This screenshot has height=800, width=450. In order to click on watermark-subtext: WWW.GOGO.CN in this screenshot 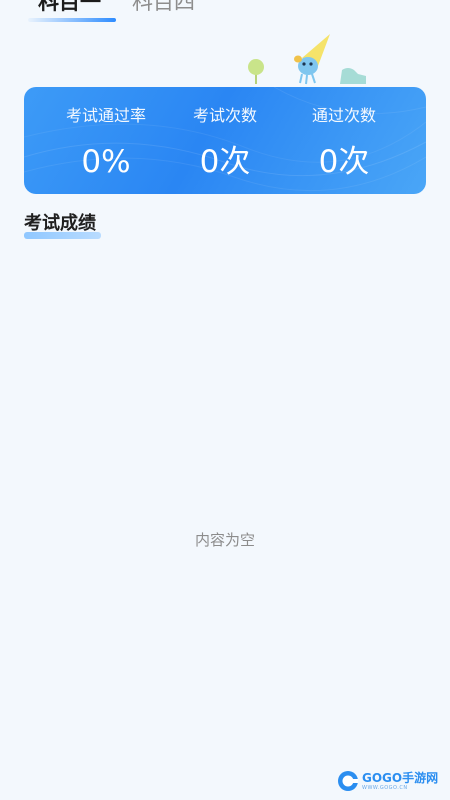, I will do `click(385, 788)`.